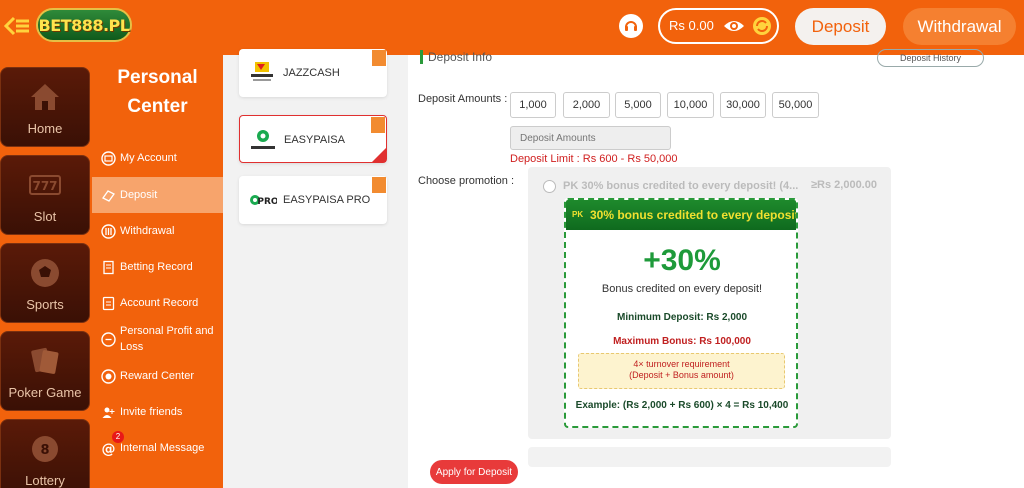 The image size is (1024, 488). What do you see at coordinates (681, 375) in the screenshot?
I see `turnover-line-2: (Deposit + Bonus amount)` at bounding box center [681, 375].